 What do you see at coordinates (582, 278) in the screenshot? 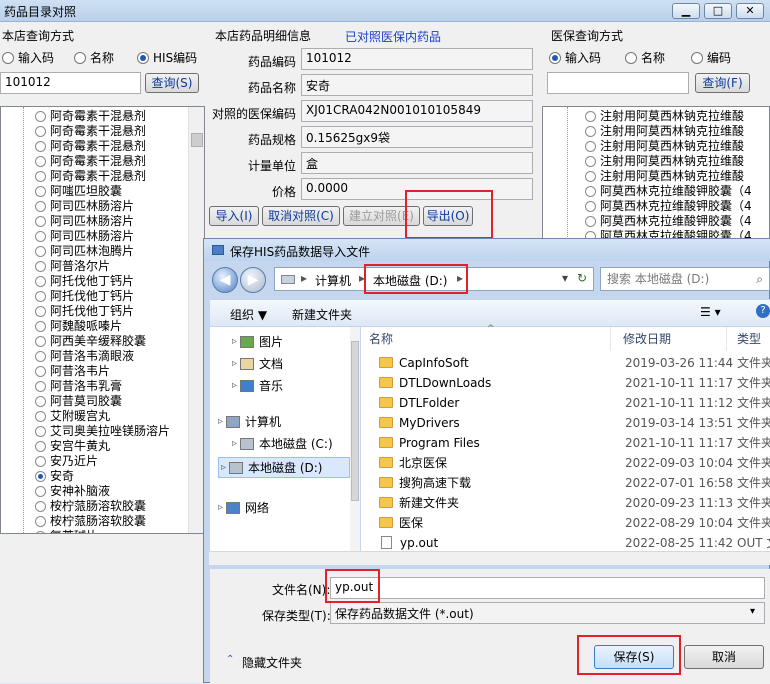
I see `refresh-icon: ↻` at bounding box center [582, 278].